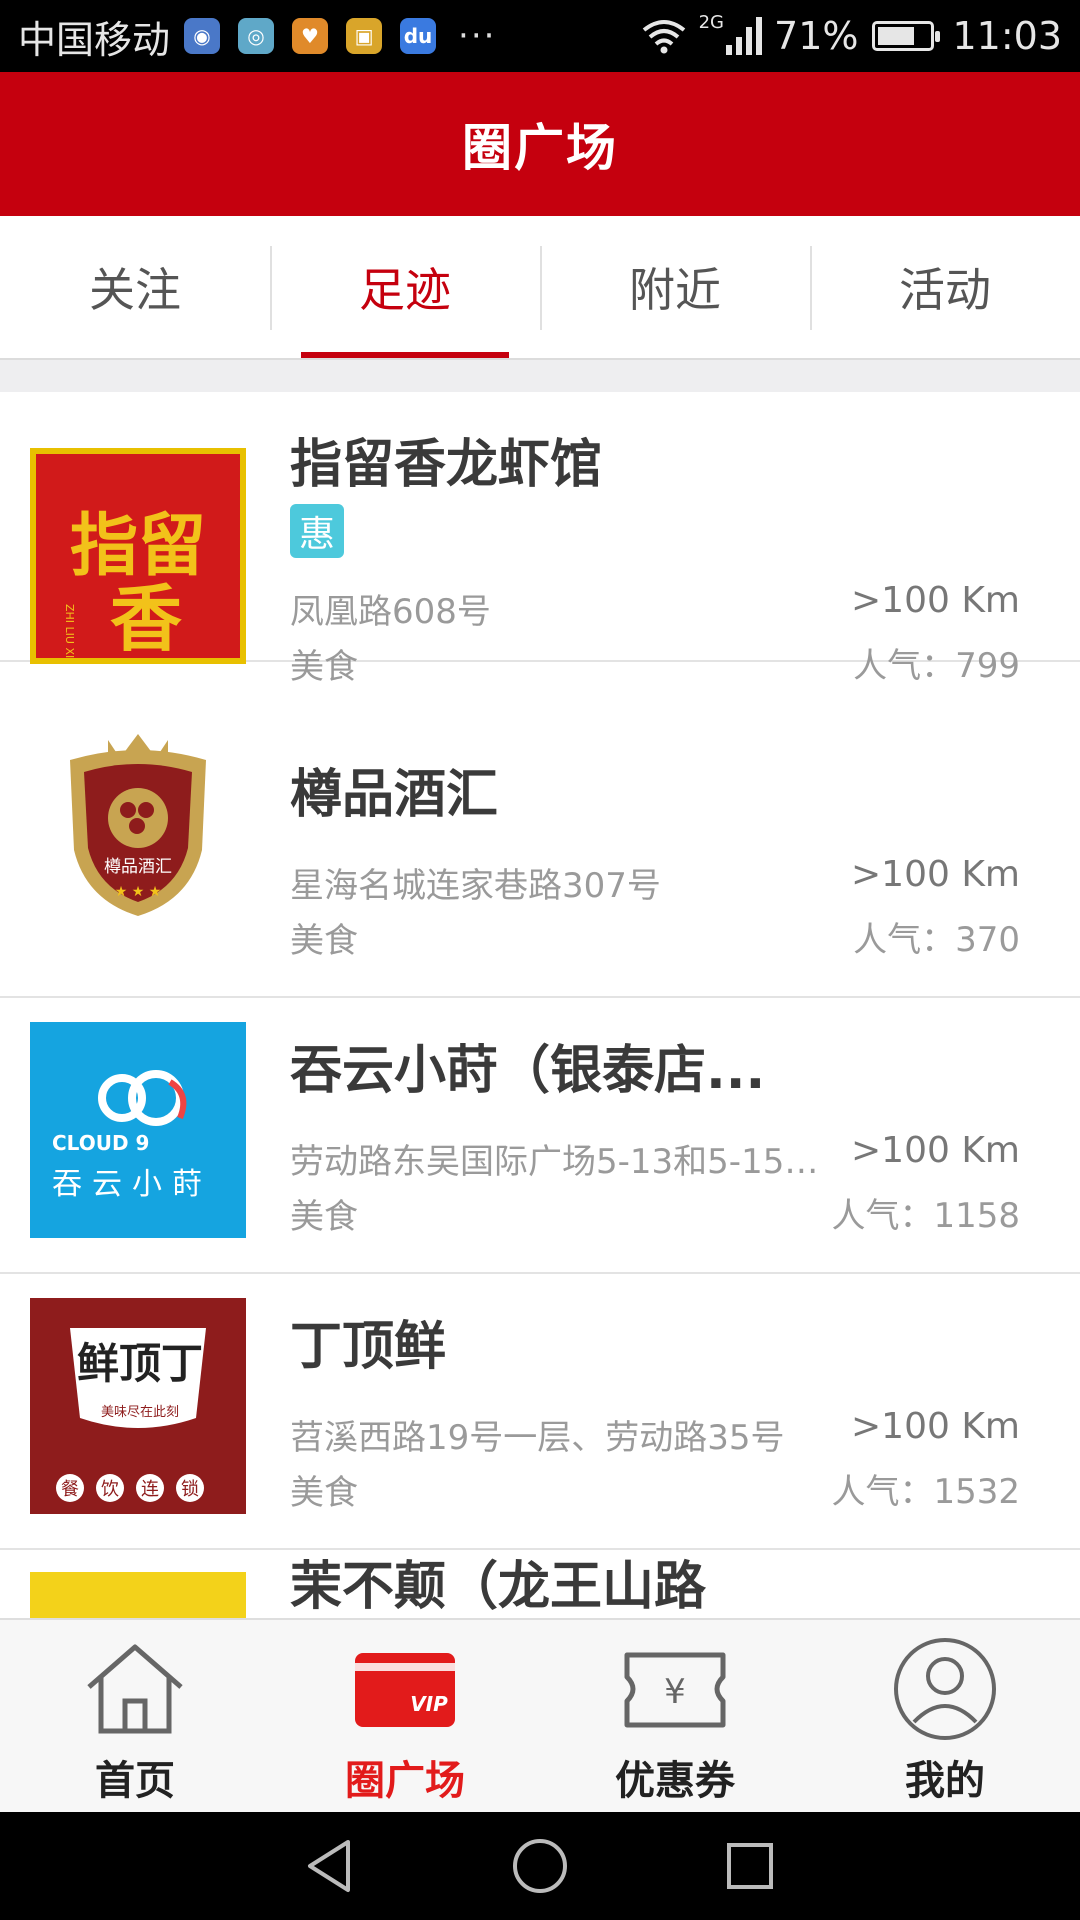 Image resolution: width=1080 pixels, height=1920 pixels. What do you see at coordinates (945, 287) in the screenshot?
I see `tab-activity: 活动` at bounding box center [945, 287].